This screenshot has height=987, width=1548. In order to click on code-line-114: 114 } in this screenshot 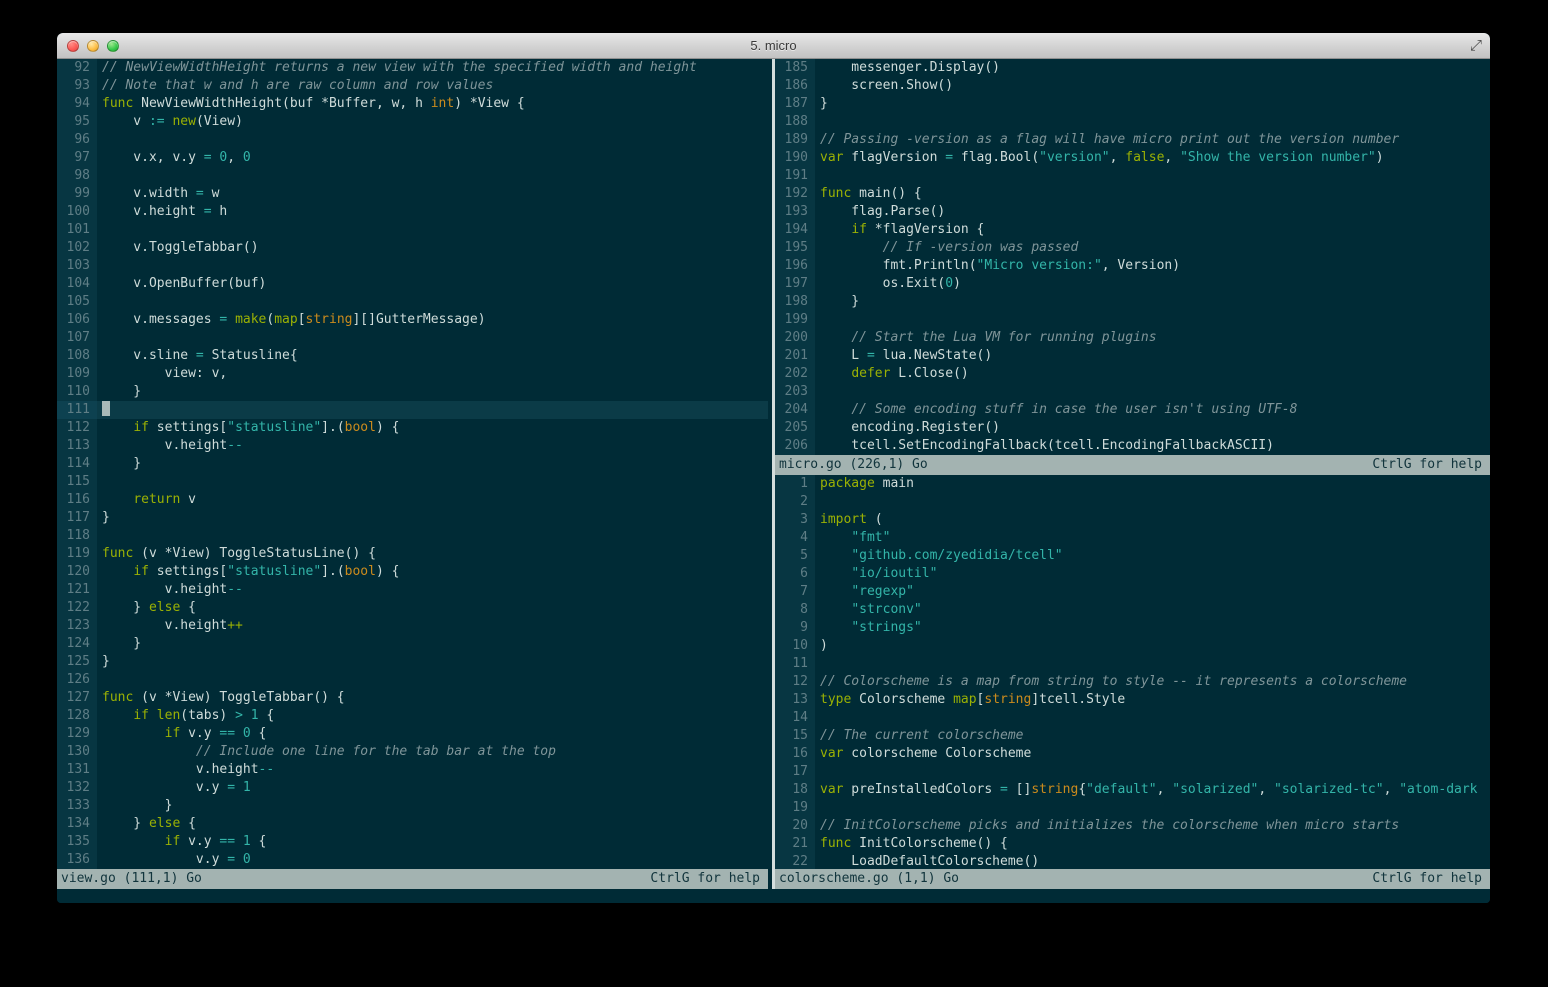, I will do `click(412, 464)`.